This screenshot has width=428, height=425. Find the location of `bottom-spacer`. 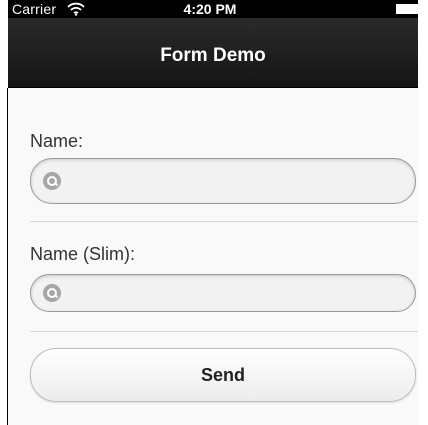

bottom-spacer is located at coordinates (213, 420).